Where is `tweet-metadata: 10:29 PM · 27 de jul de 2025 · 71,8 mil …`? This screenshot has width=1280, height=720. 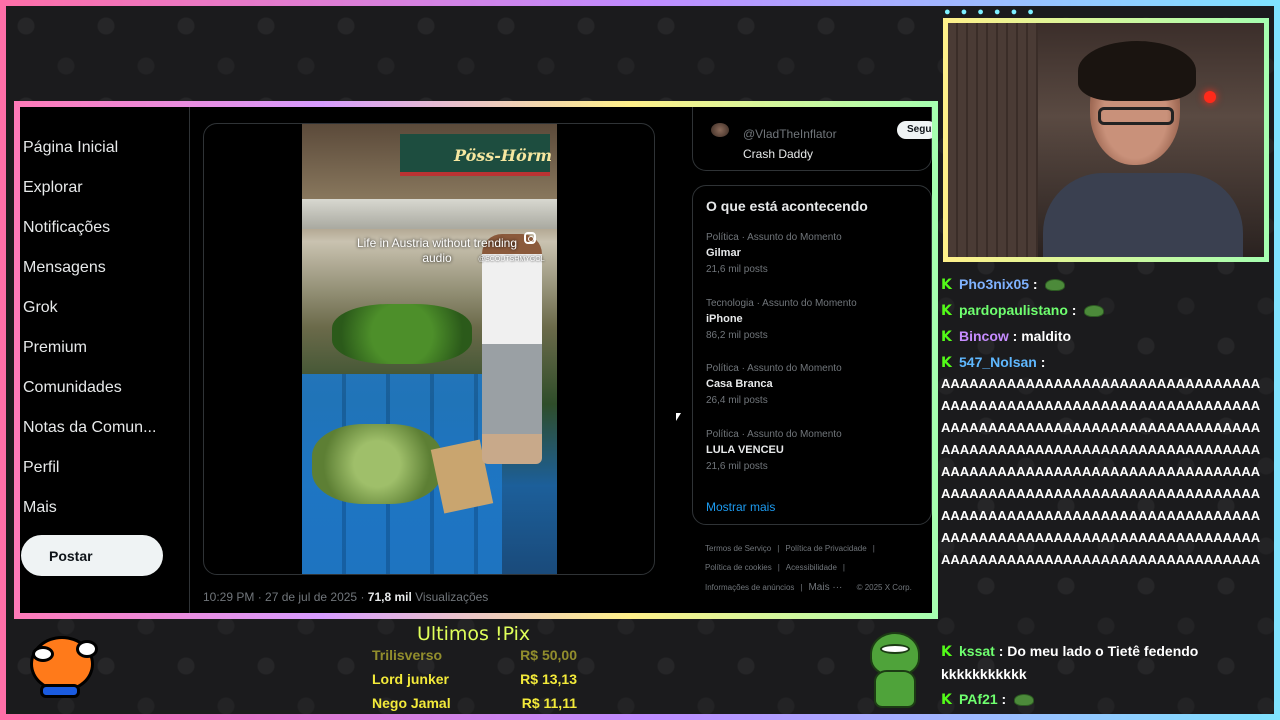 tweet-metadata: 10:29 PM · 27 de jul de 2025 · 71,8 mil … is located at coordinates (345, 597).